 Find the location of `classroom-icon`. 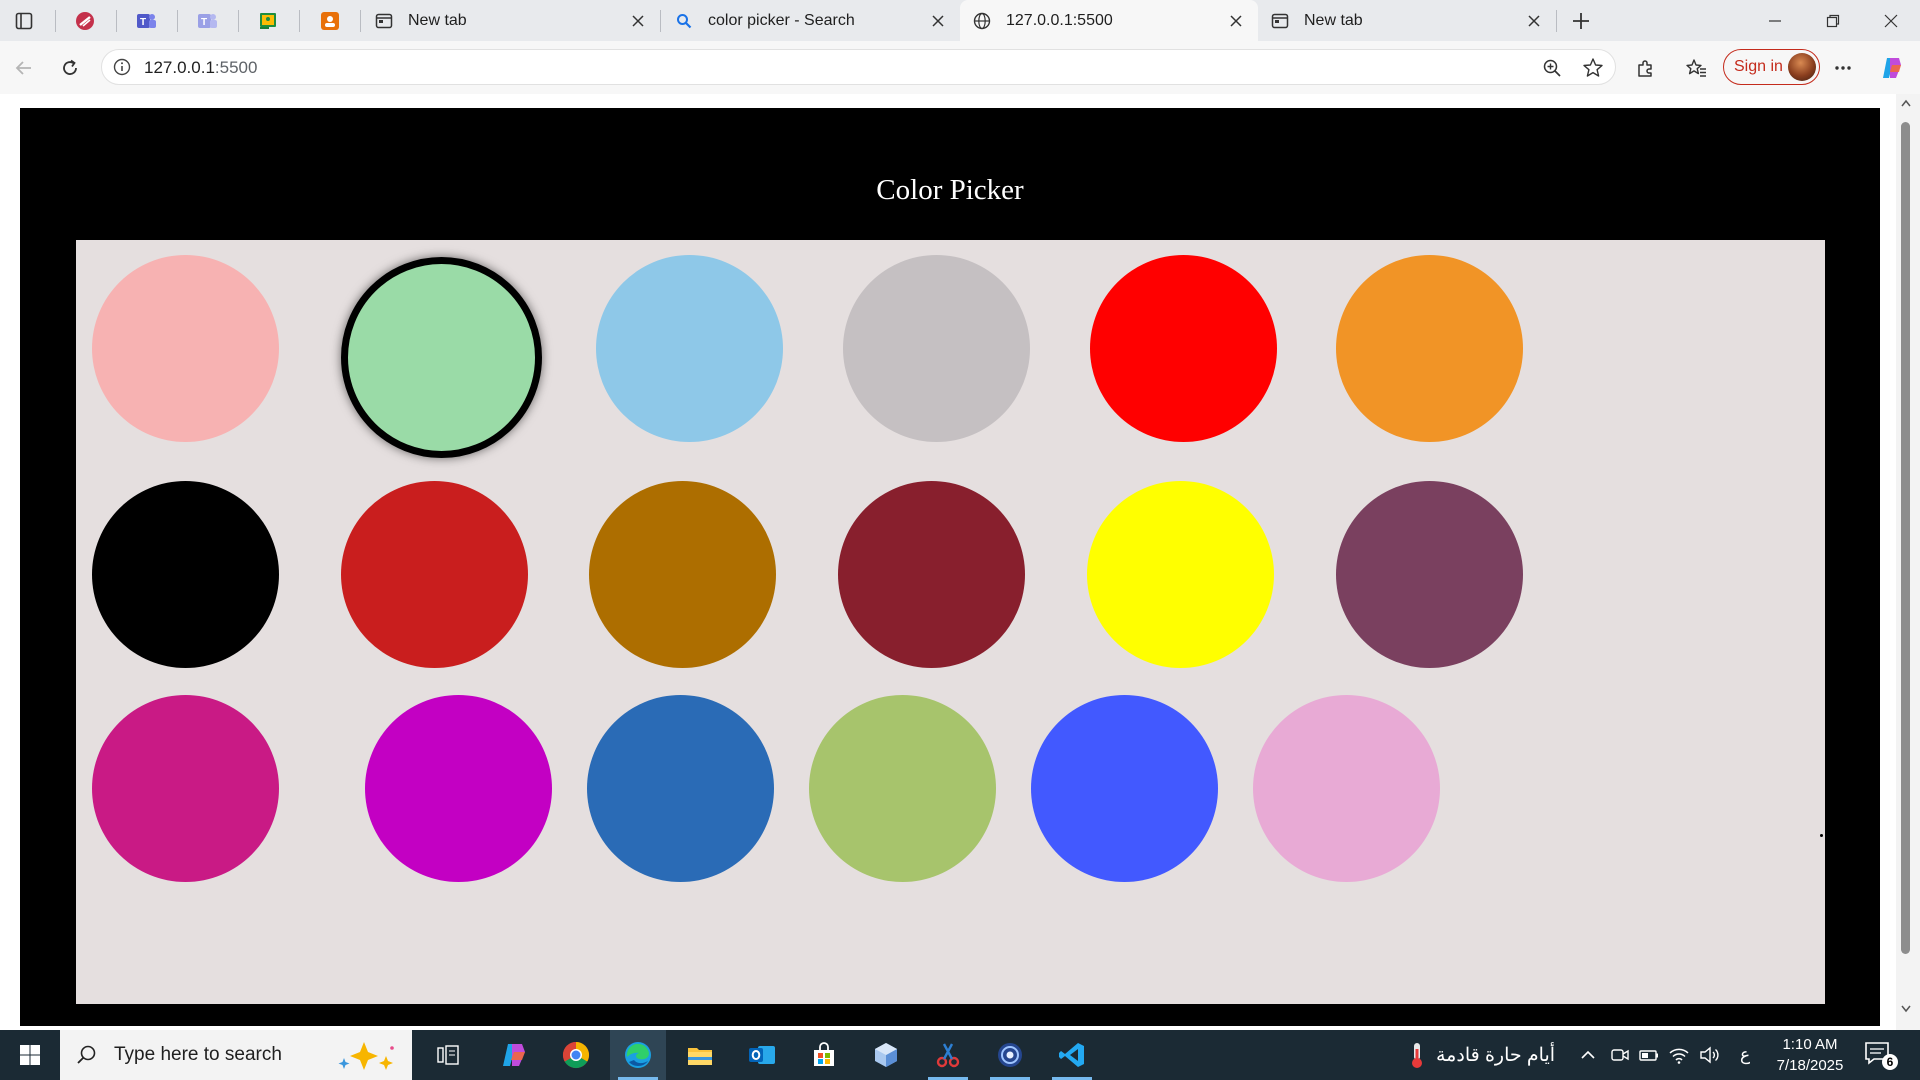

classroom-icon is located at coordinates (268, 21).